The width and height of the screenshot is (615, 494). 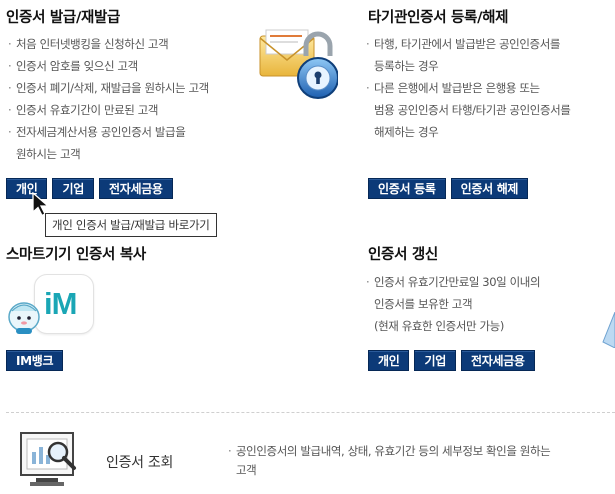 I want to click on register-bullet-continued: 범용 공인인증서 타행/타기관 공인인증서를, so click(x=472, y=110).